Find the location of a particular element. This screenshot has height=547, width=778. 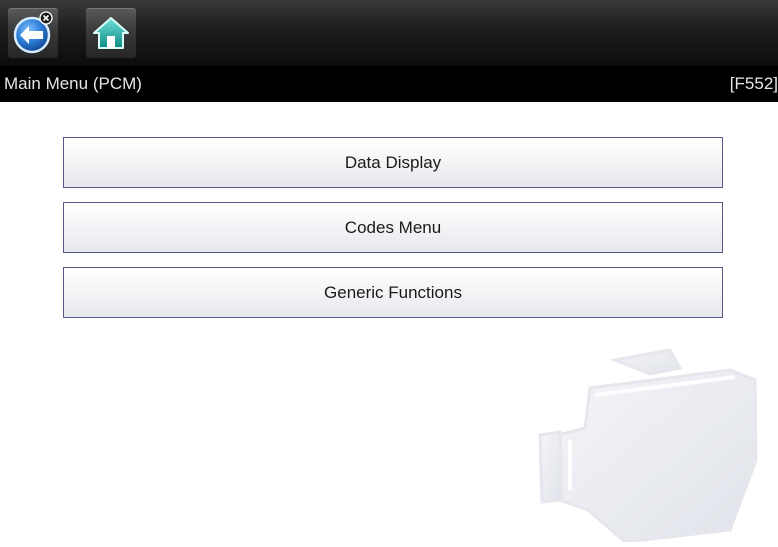

home-button is located at coordinates (111, 33).